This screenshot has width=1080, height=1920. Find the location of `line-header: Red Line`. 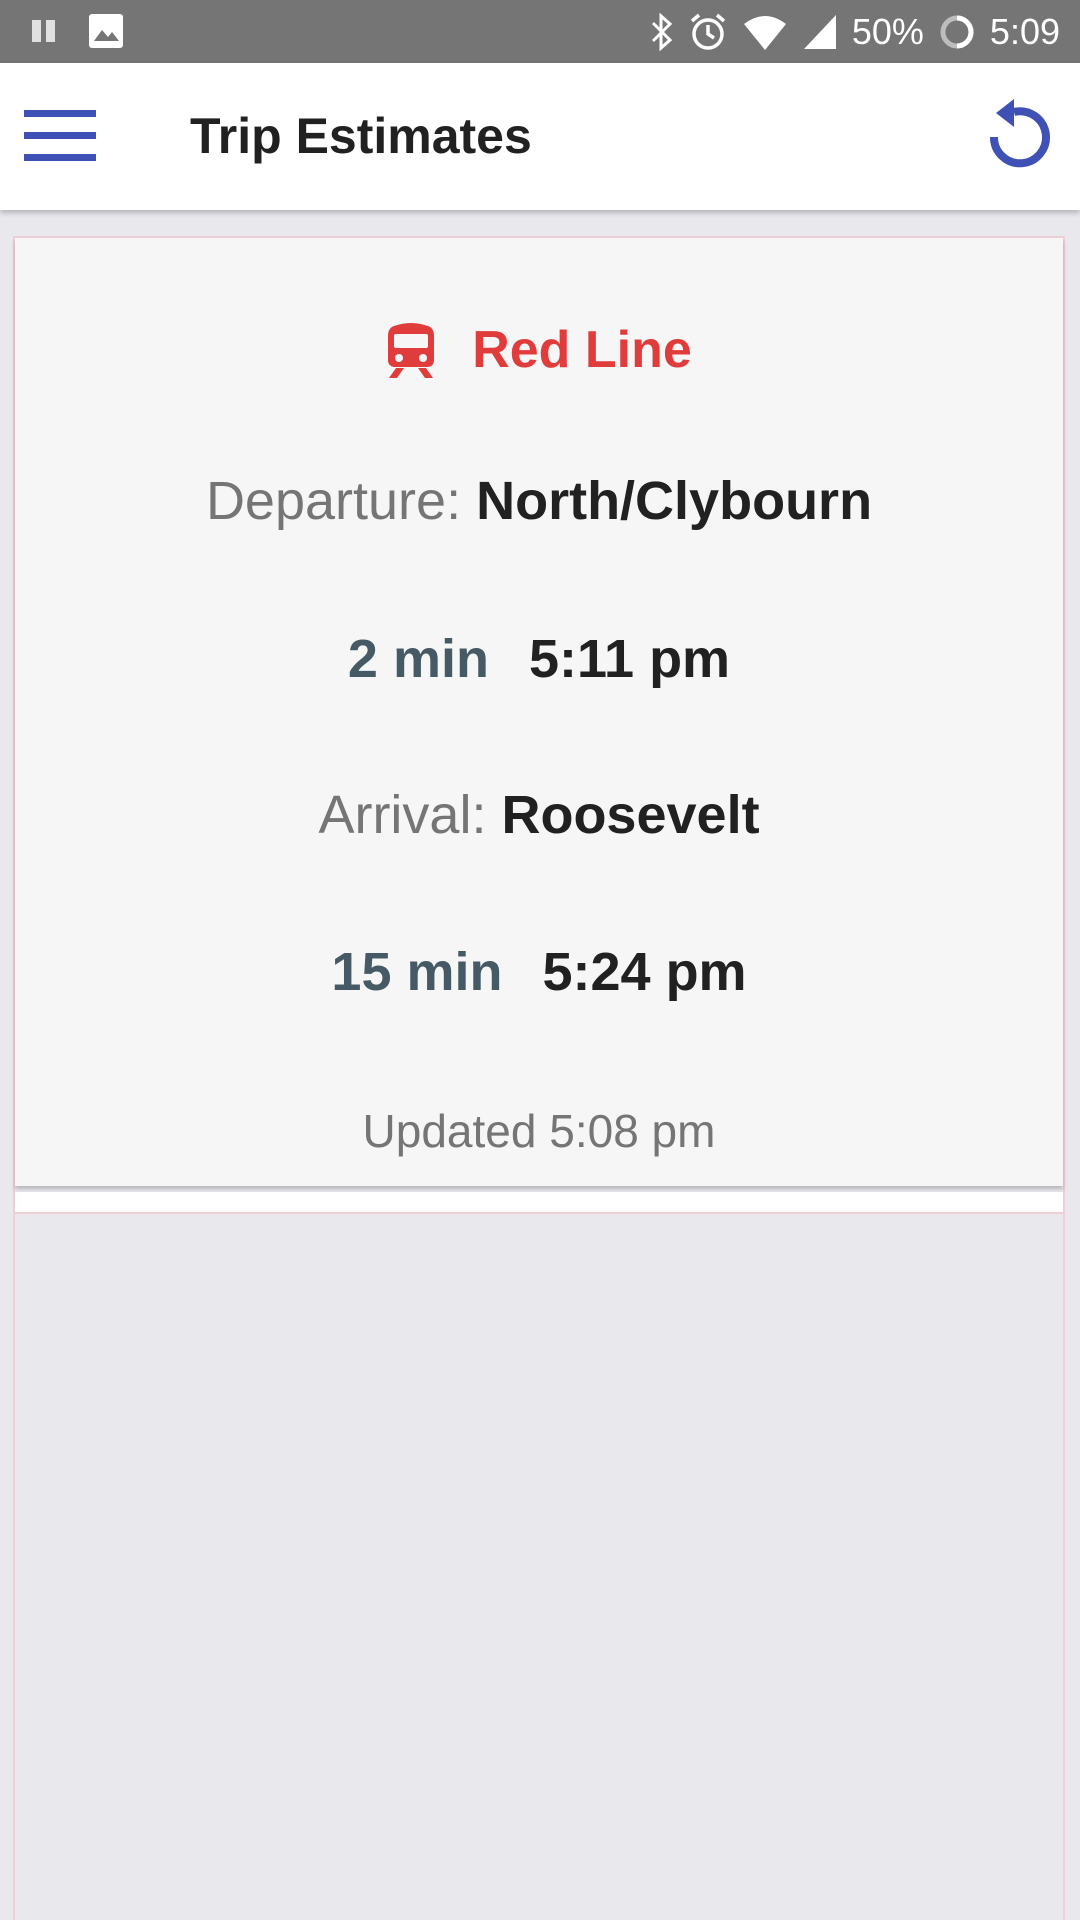

line-header: Red Line is located at coordinates (539, 350).